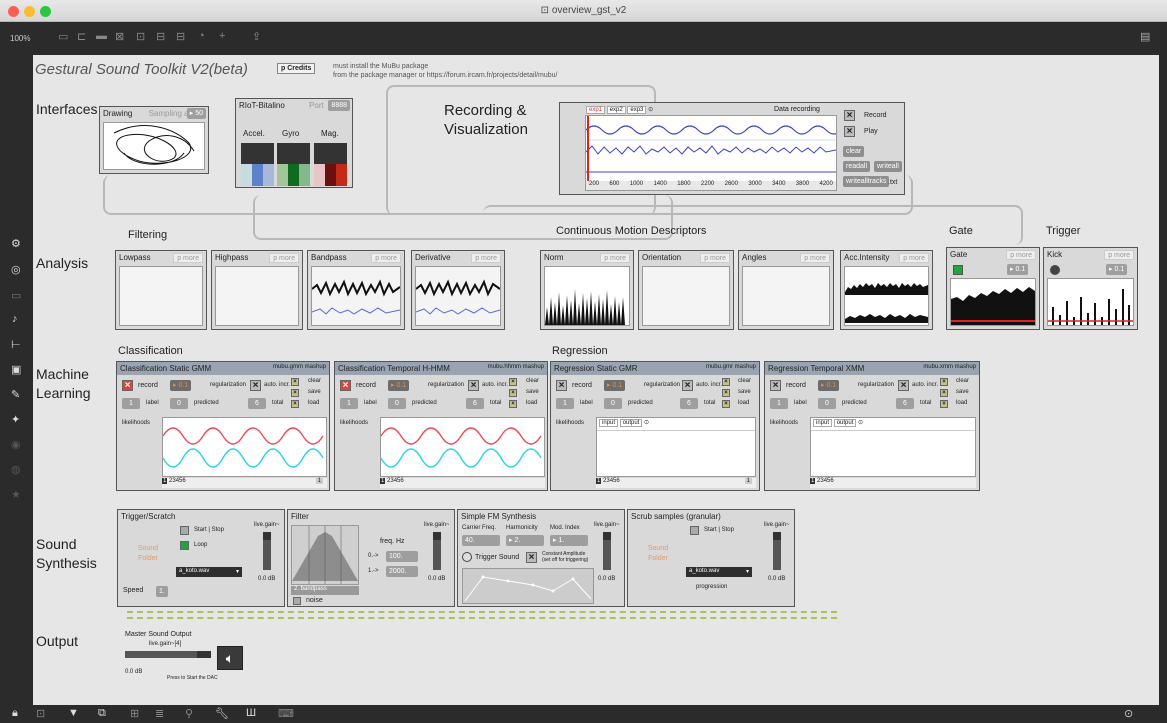 Image resolution: width=1167 pixels, height=723 pixels. Describe the element at coordinates (949, 367) in the screenshot. I see `ml-tag: mubu.xmm mashup` at that location.